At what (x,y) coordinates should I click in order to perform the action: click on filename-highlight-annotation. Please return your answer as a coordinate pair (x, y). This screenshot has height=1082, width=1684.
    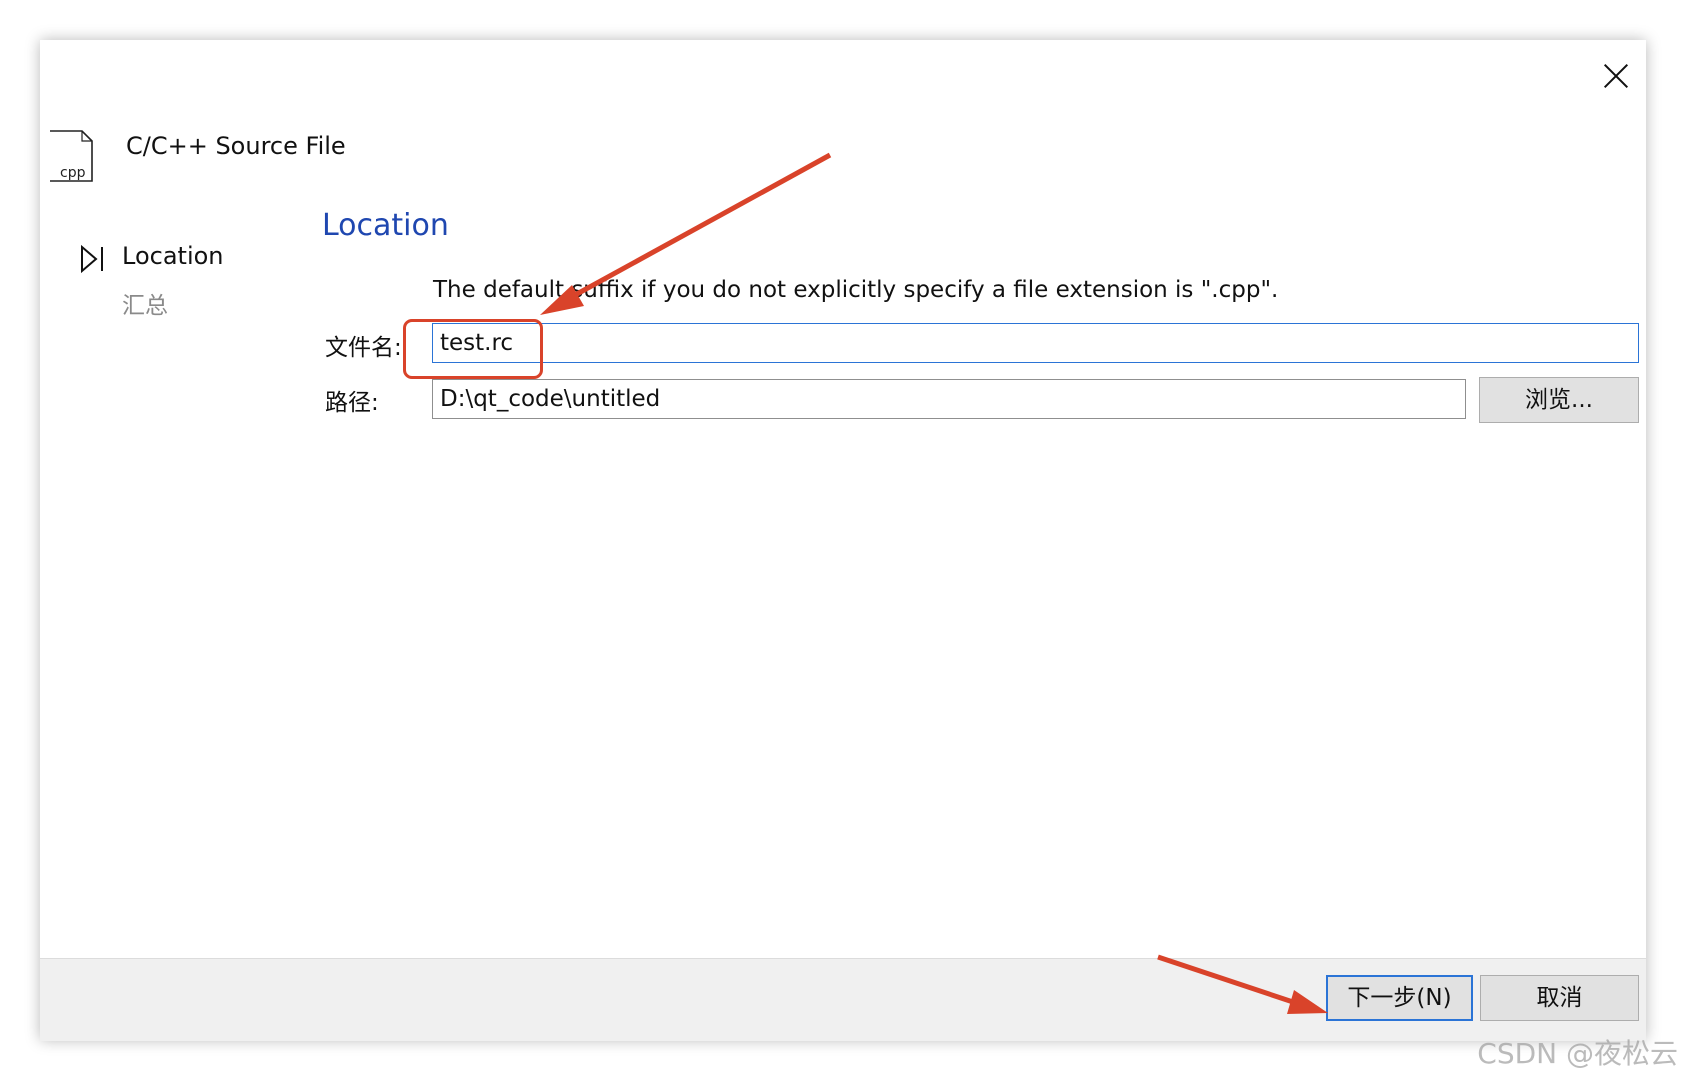
    Looking at the image, I should click on (473, 349).